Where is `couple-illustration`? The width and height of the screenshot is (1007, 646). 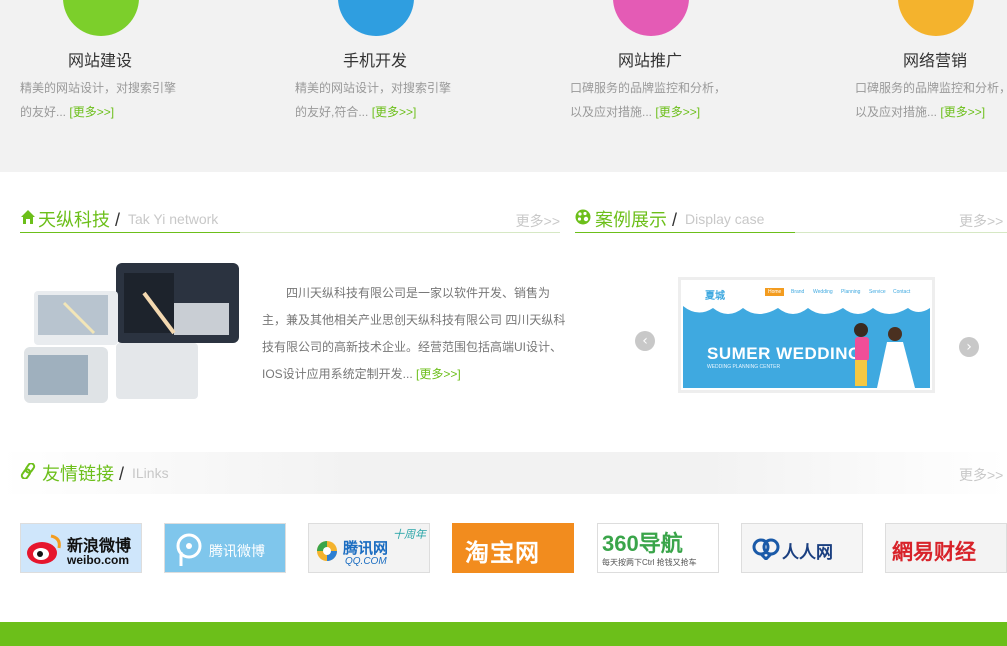 couple-illustration is located at coordinates (884, 355).